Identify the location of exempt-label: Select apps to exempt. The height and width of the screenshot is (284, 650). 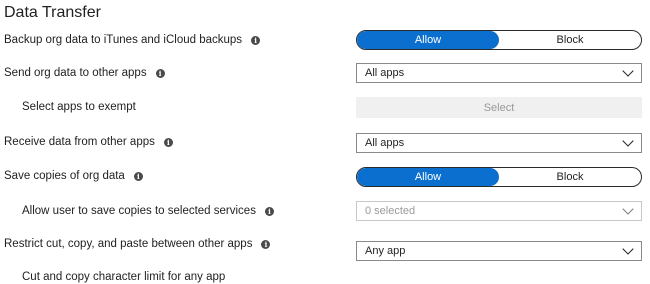
(79, 107).